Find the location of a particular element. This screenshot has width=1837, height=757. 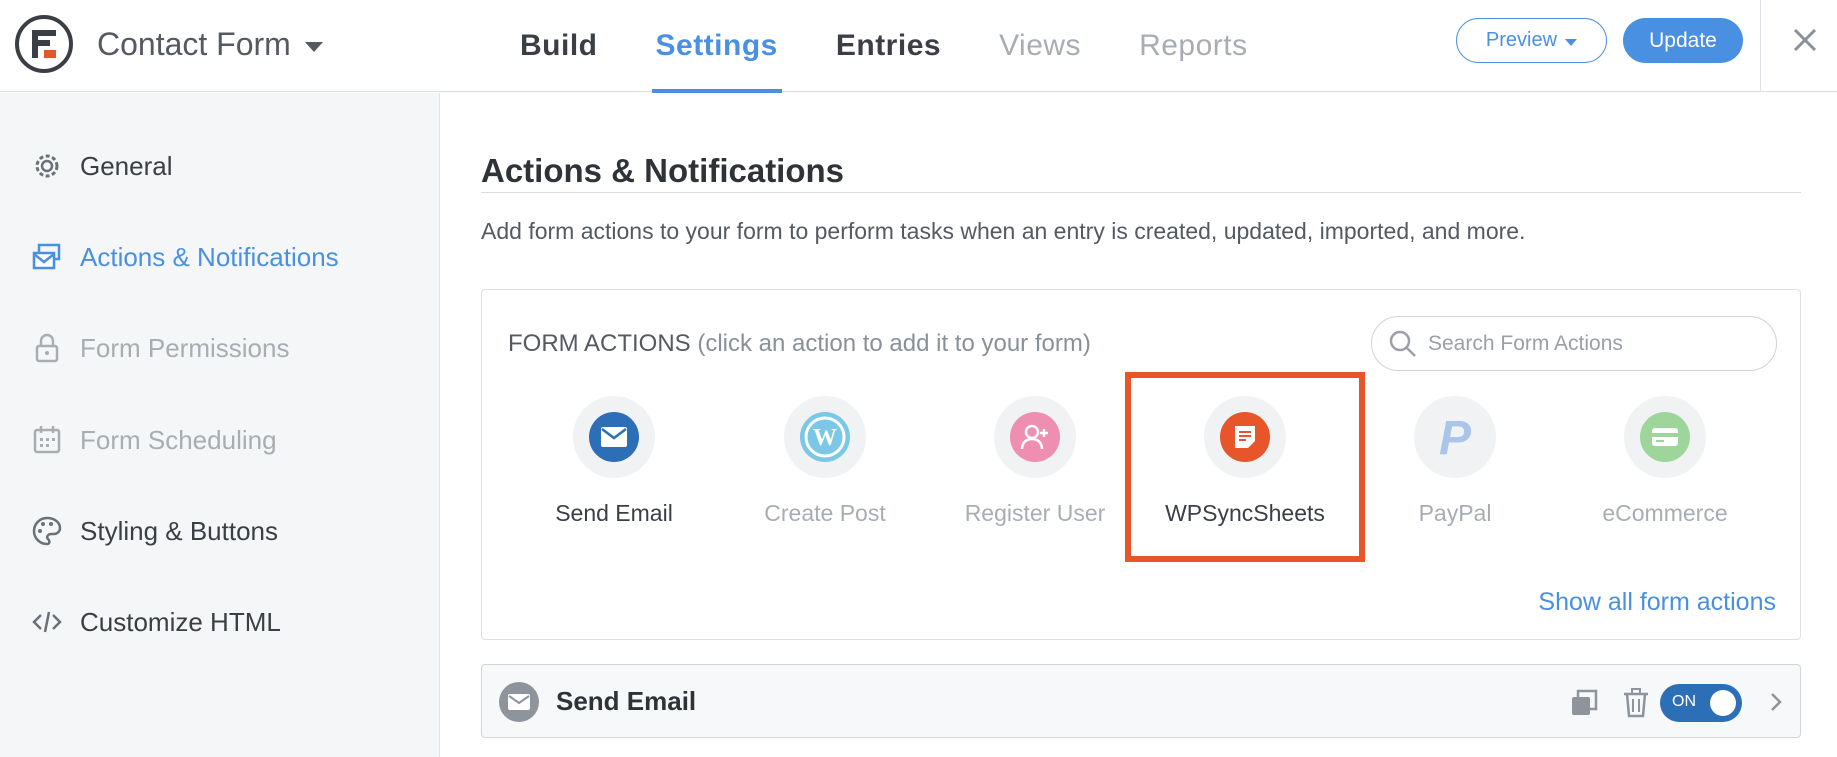

action-send-email: Send Email is located at coordinates (614, 466).